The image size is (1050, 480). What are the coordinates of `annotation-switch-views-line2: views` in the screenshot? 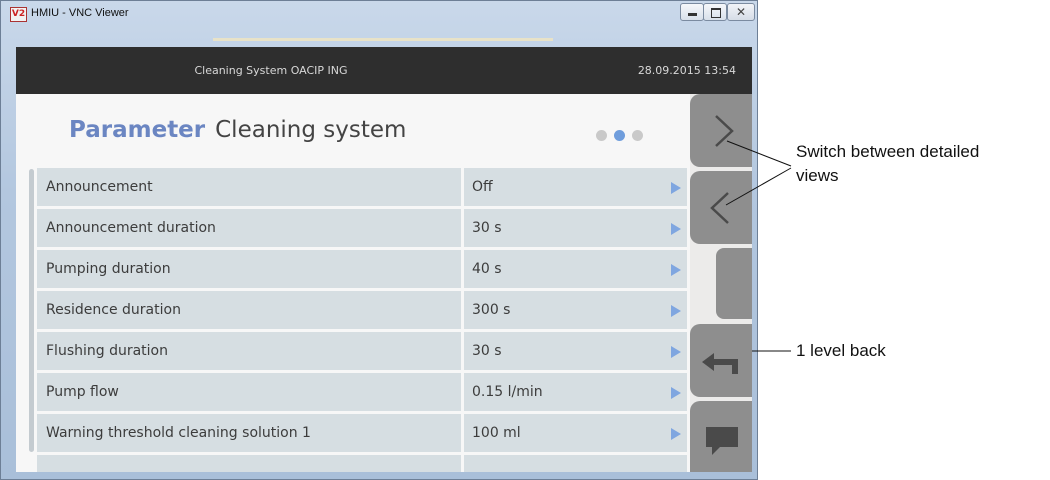 It's located at (817, 175).